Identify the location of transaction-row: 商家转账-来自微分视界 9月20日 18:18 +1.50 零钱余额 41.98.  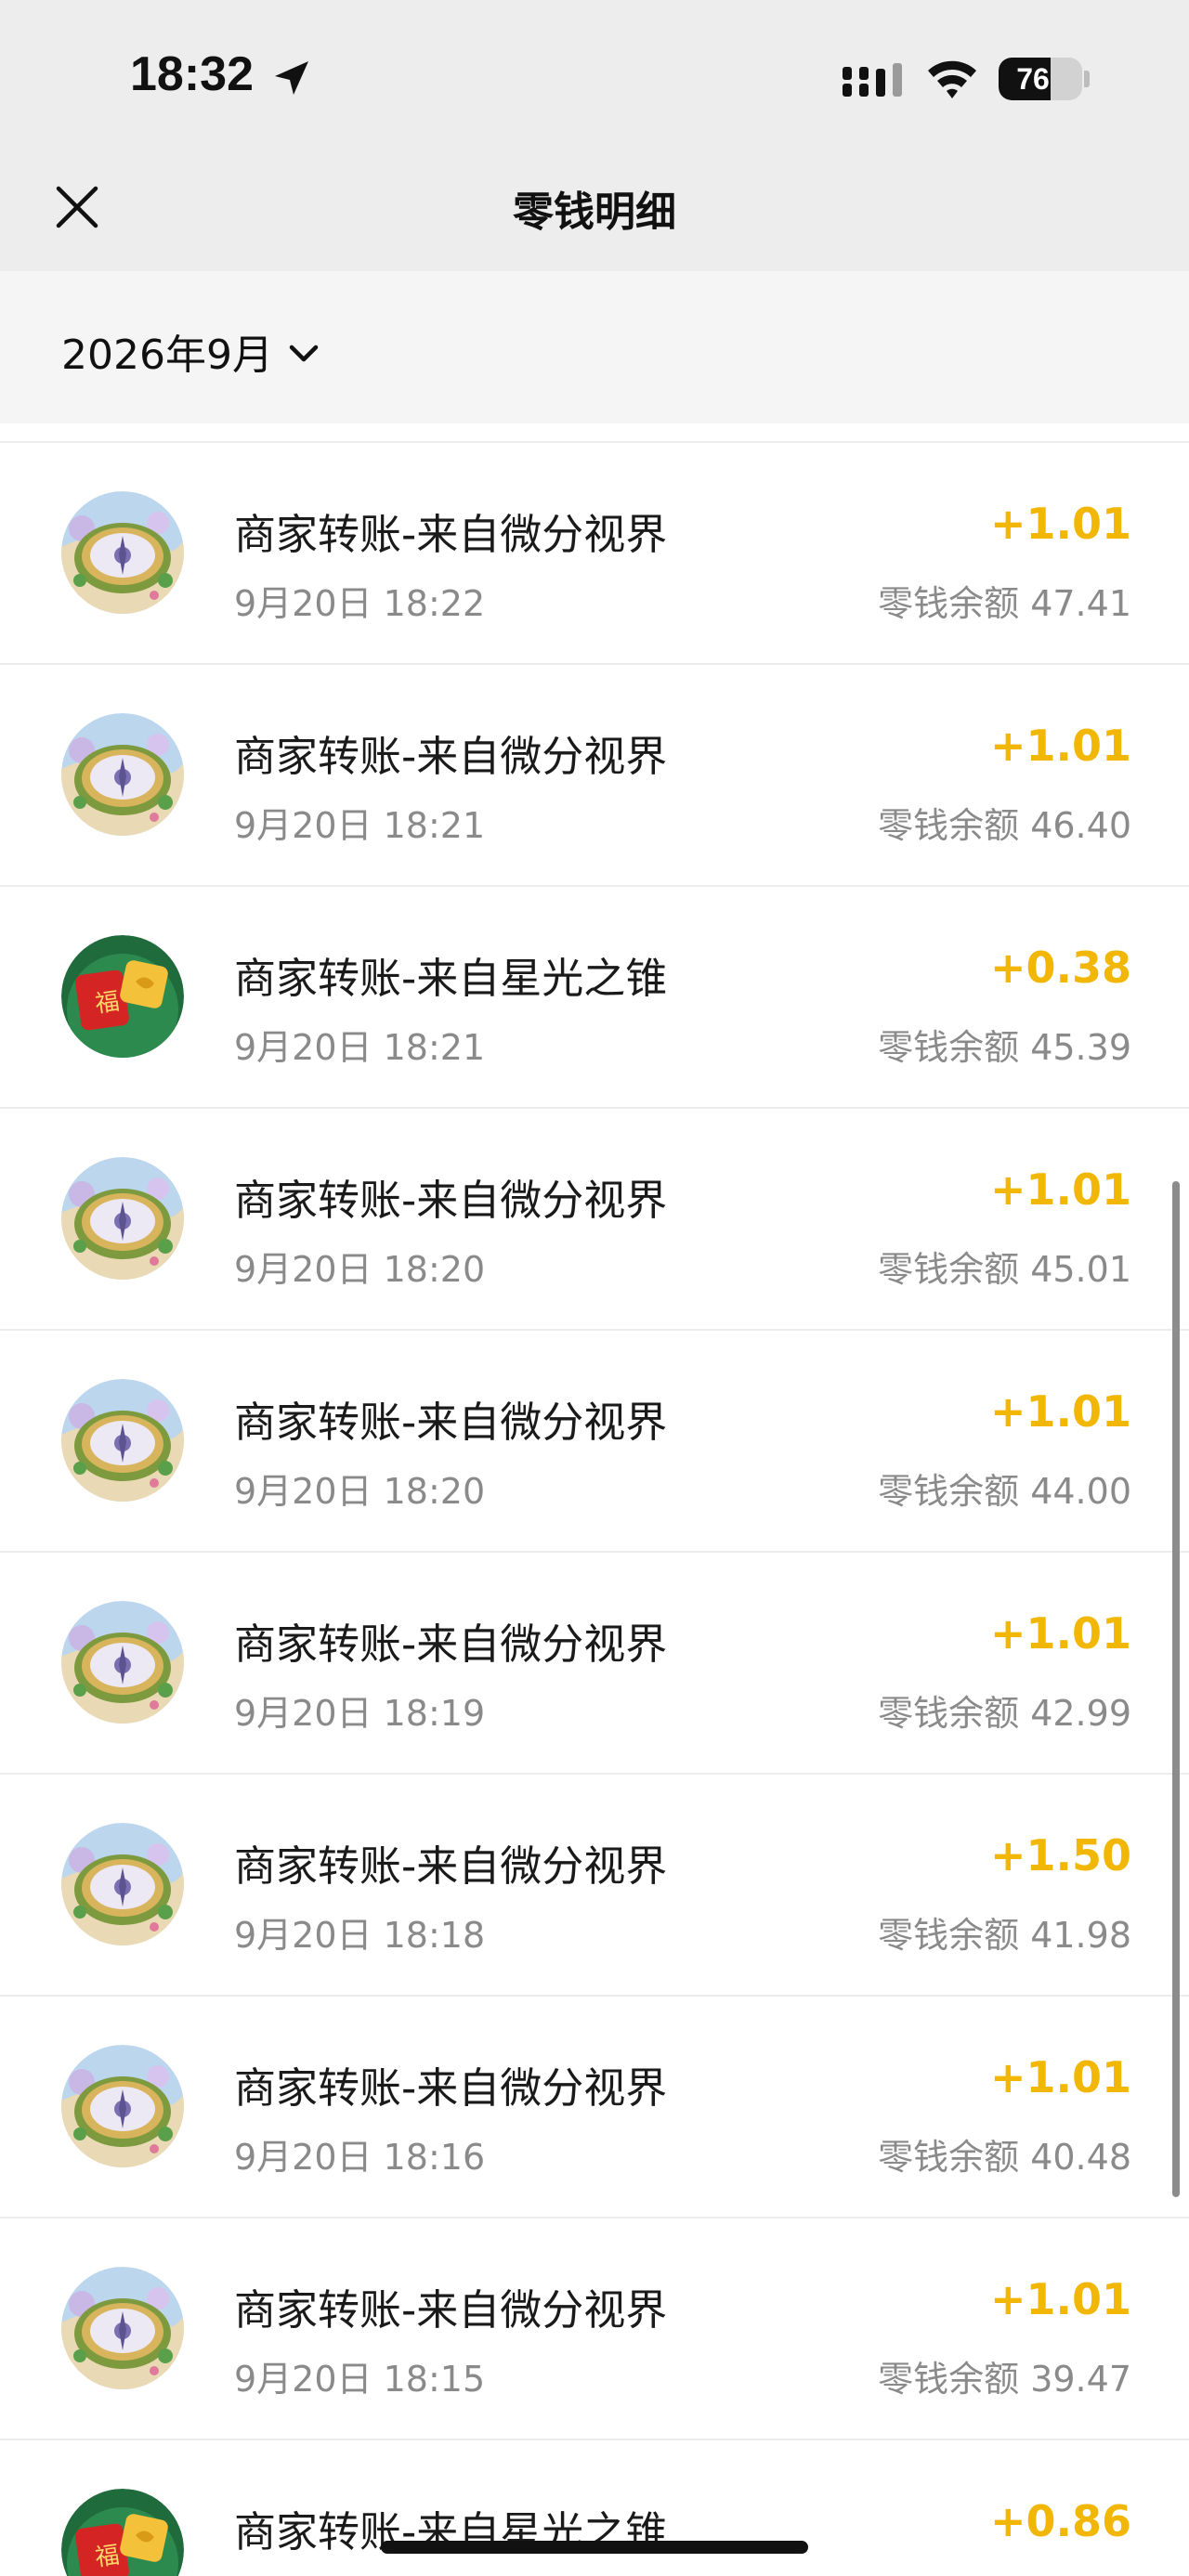
(594, 1886).